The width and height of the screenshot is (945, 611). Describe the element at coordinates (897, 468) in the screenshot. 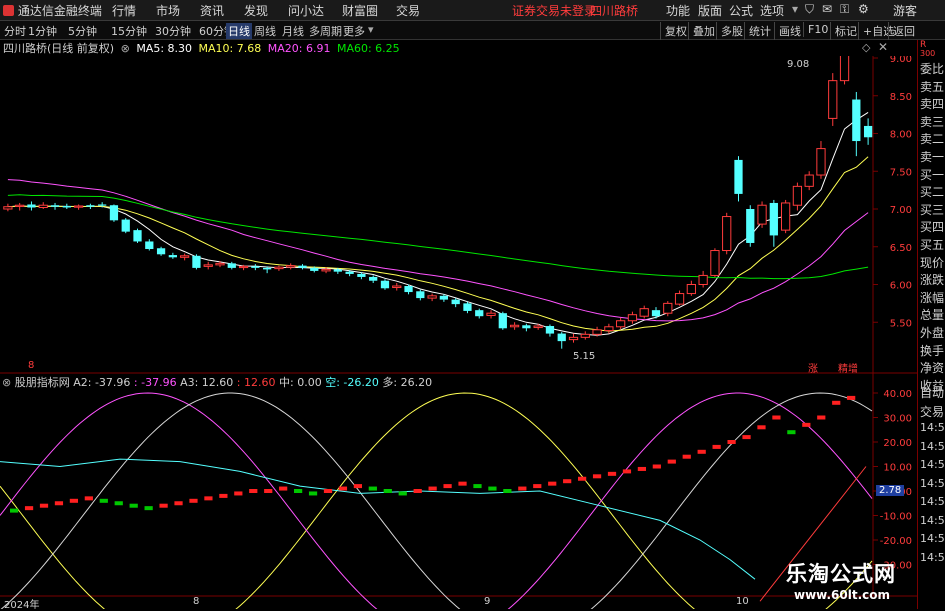

I see `indicator-tick-label: 10.00` at that location.